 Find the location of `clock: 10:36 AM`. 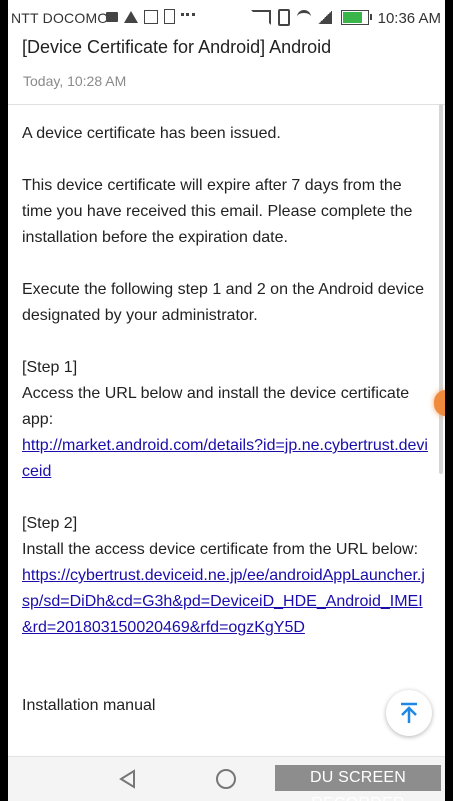

clock: 10:36 AM is located at coordinates (409, 18).